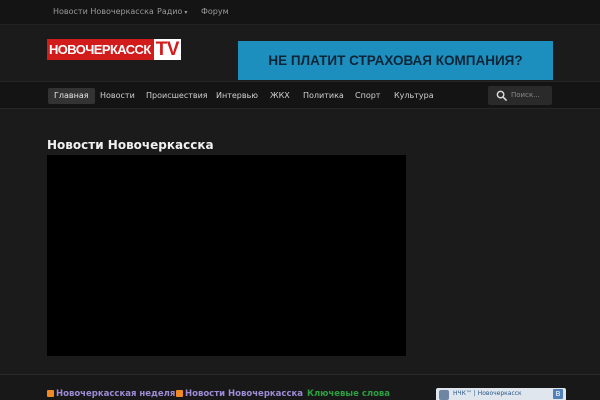  I want to click on ad-banner: НЕ ПЛАТИТ СТРАХОВАЯ КОМПАНИЯ?, so click(395, 60).